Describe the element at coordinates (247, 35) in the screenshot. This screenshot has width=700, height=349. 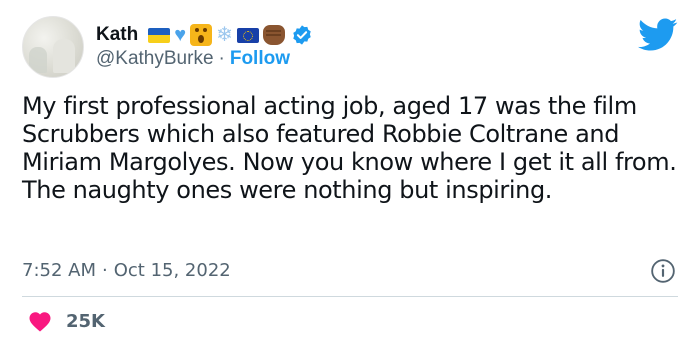
I see `eu-flag-icon` at that location.